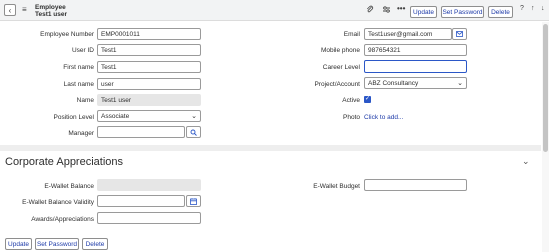  What do you see at coordinates (78, 67) in the screenshot?
I see `first-name-label: First name` at bounding box center [78, 67].